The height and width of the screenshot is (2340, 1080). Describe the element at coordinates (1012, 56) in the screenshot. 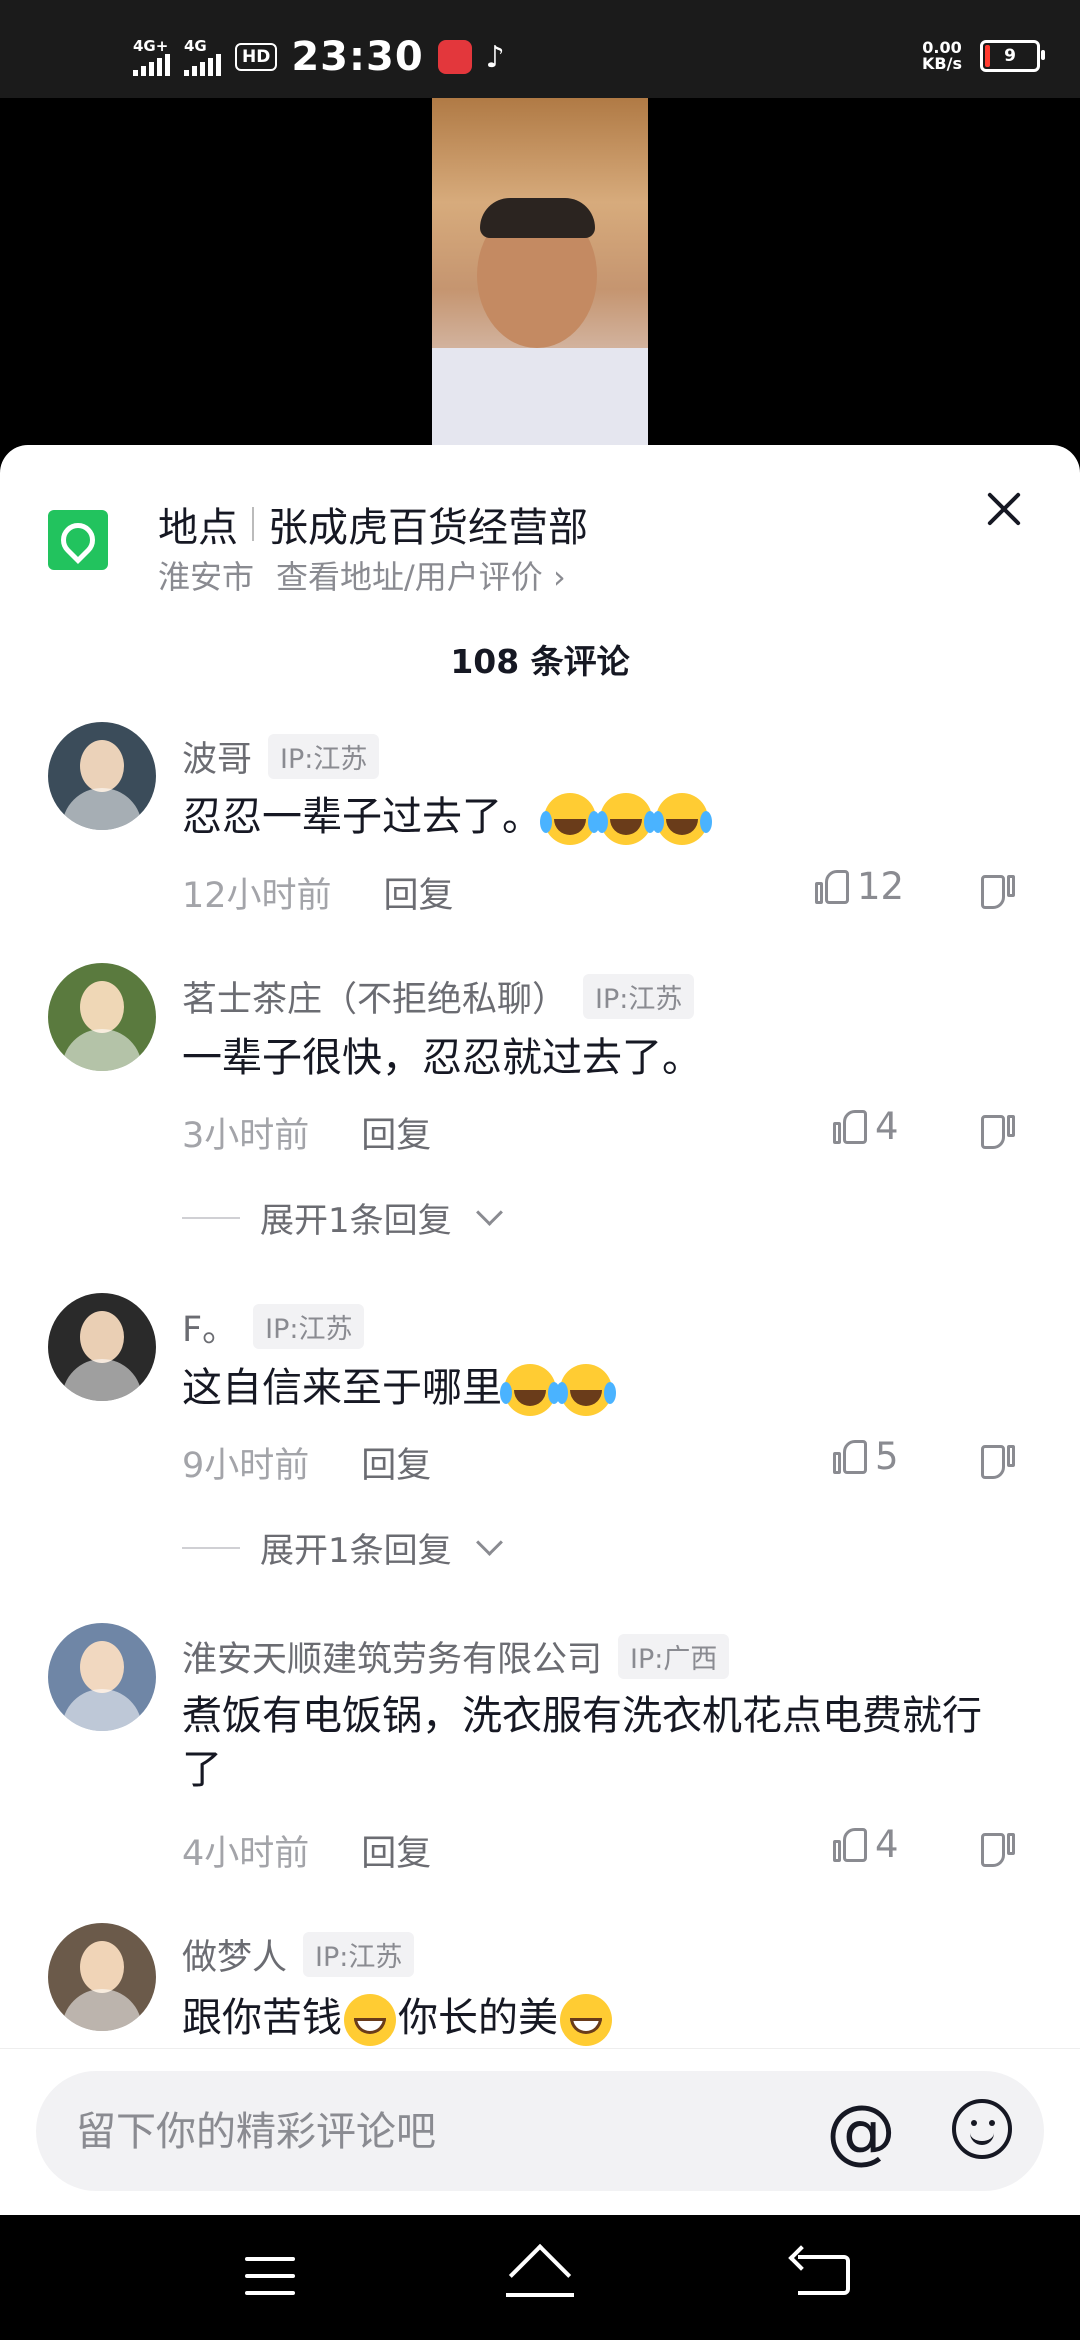

I see `battery-icon: 9` at that location.